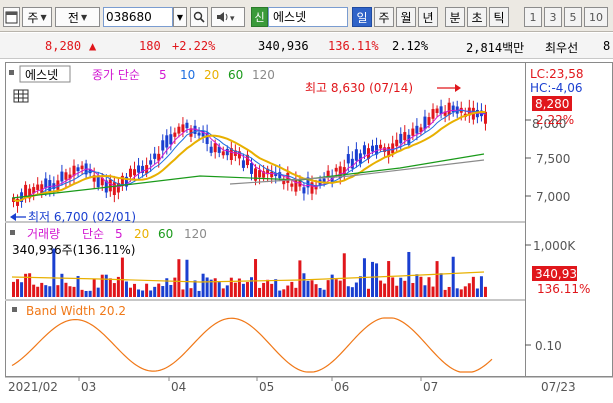 Image resolution: width=613 pixels, height=403 pixels. Describe the element at coordinates (88, 387) in the screenshot. I see `x-label-03: 03` at that location.